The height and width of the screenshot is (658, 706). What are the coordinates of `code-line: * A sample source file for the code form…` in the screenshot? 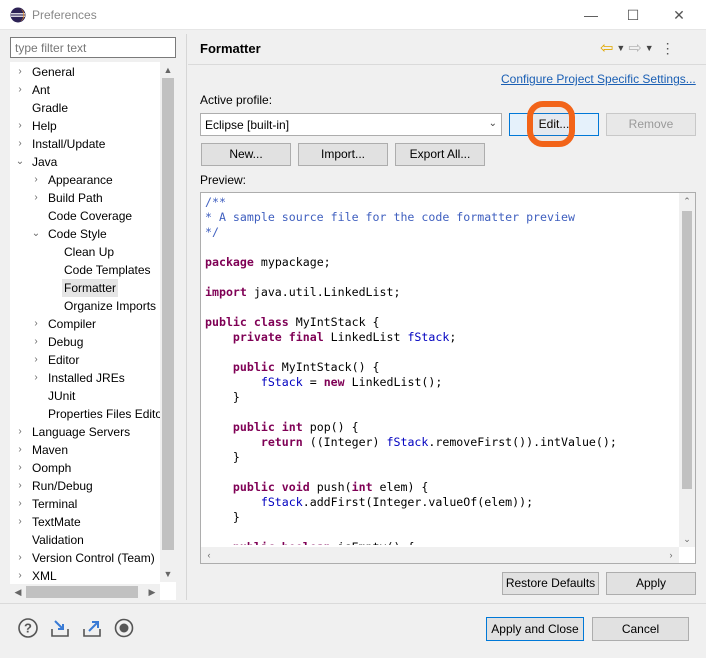 It's located at (390, 217).